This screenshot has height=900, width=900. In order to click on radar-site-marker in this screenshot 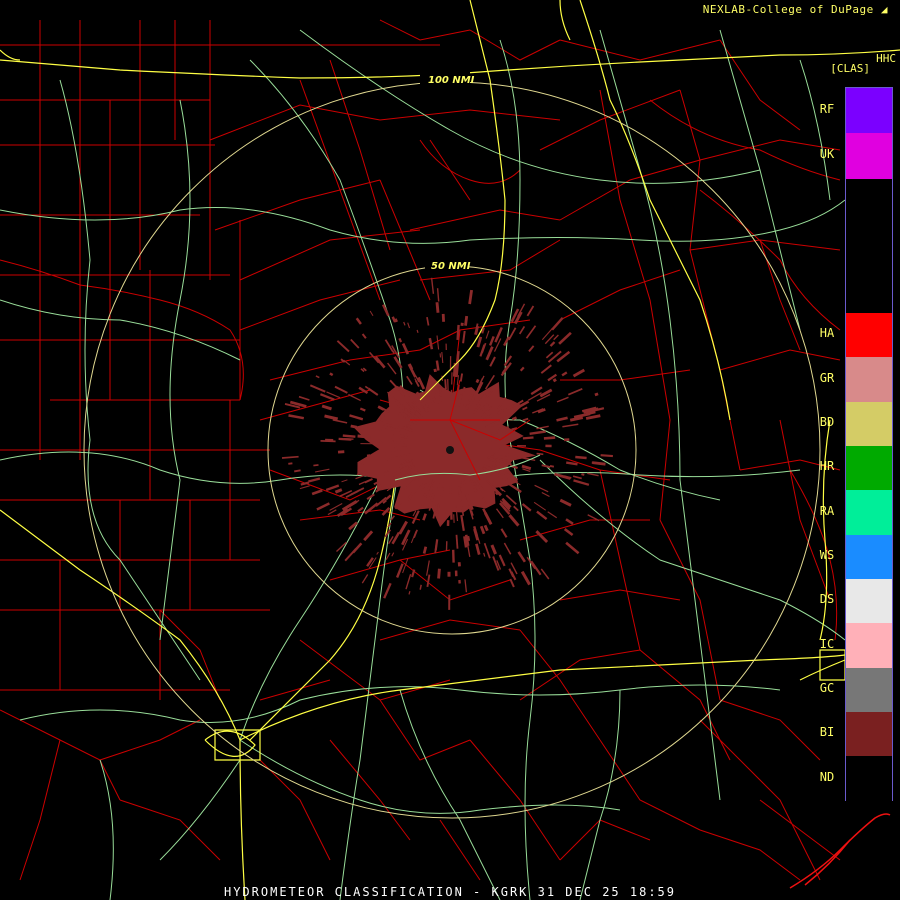, I will do `click(450, 450)`.